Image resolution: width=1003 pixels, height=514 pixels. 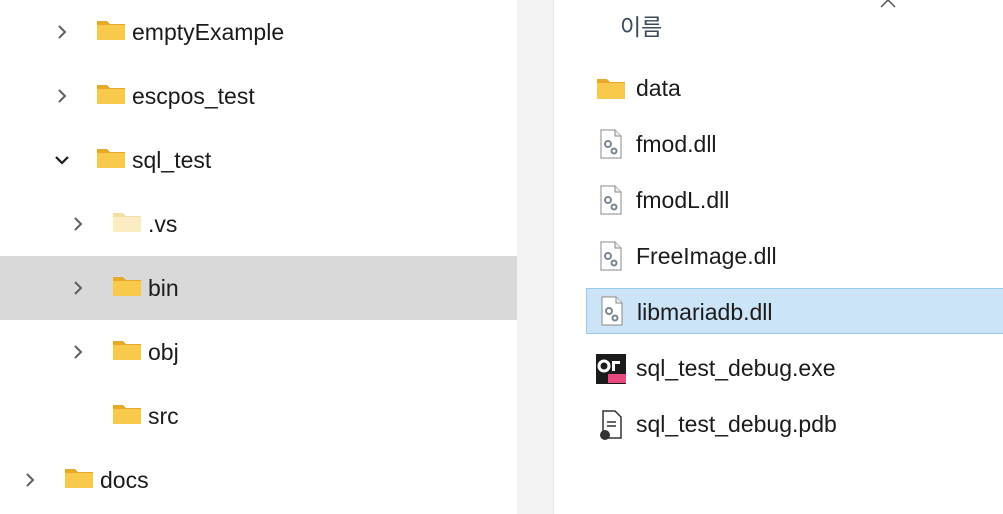 I want to click on file-name: sql_test_debug.pdb, so click(x=736, y=424).